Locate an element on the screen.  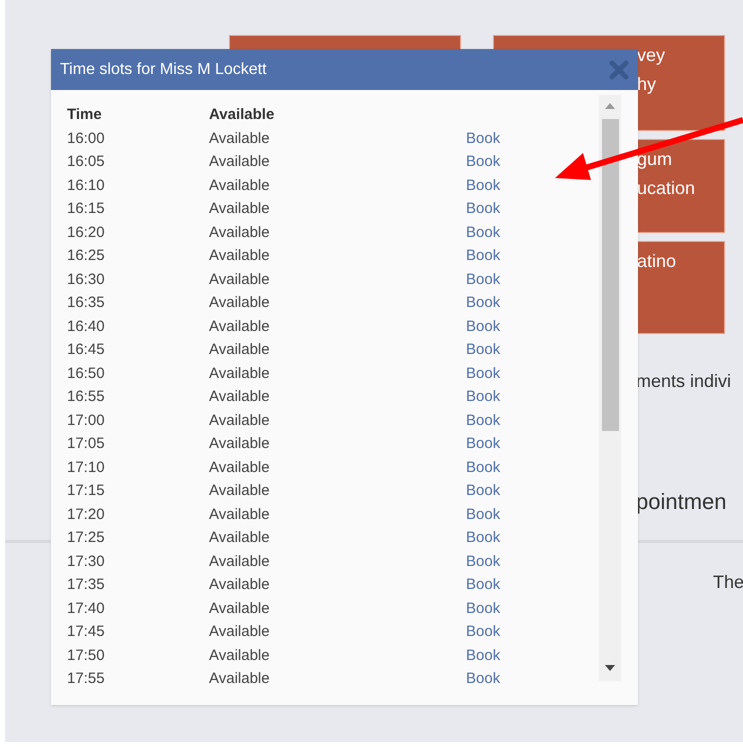
scroll-up-icon is located at coordinates (610, 106).